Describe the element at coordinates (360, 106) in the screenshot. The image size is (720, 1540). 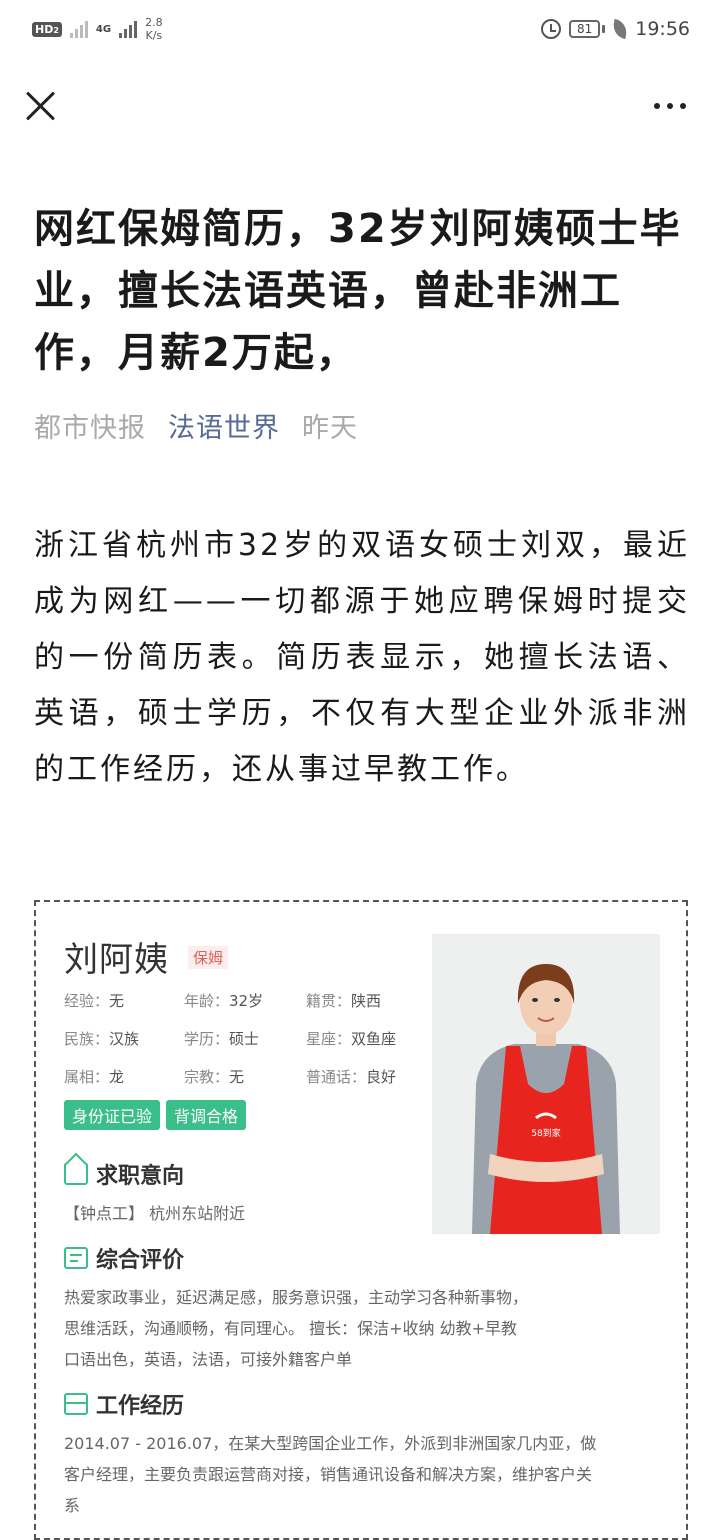
I see `nav-bar` at that location.